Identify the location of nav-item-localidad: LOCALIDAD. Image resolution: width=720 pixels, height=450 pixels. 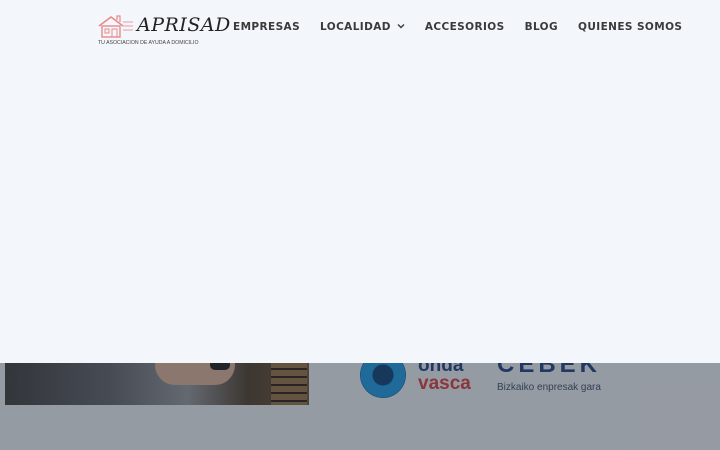
(362, 27).